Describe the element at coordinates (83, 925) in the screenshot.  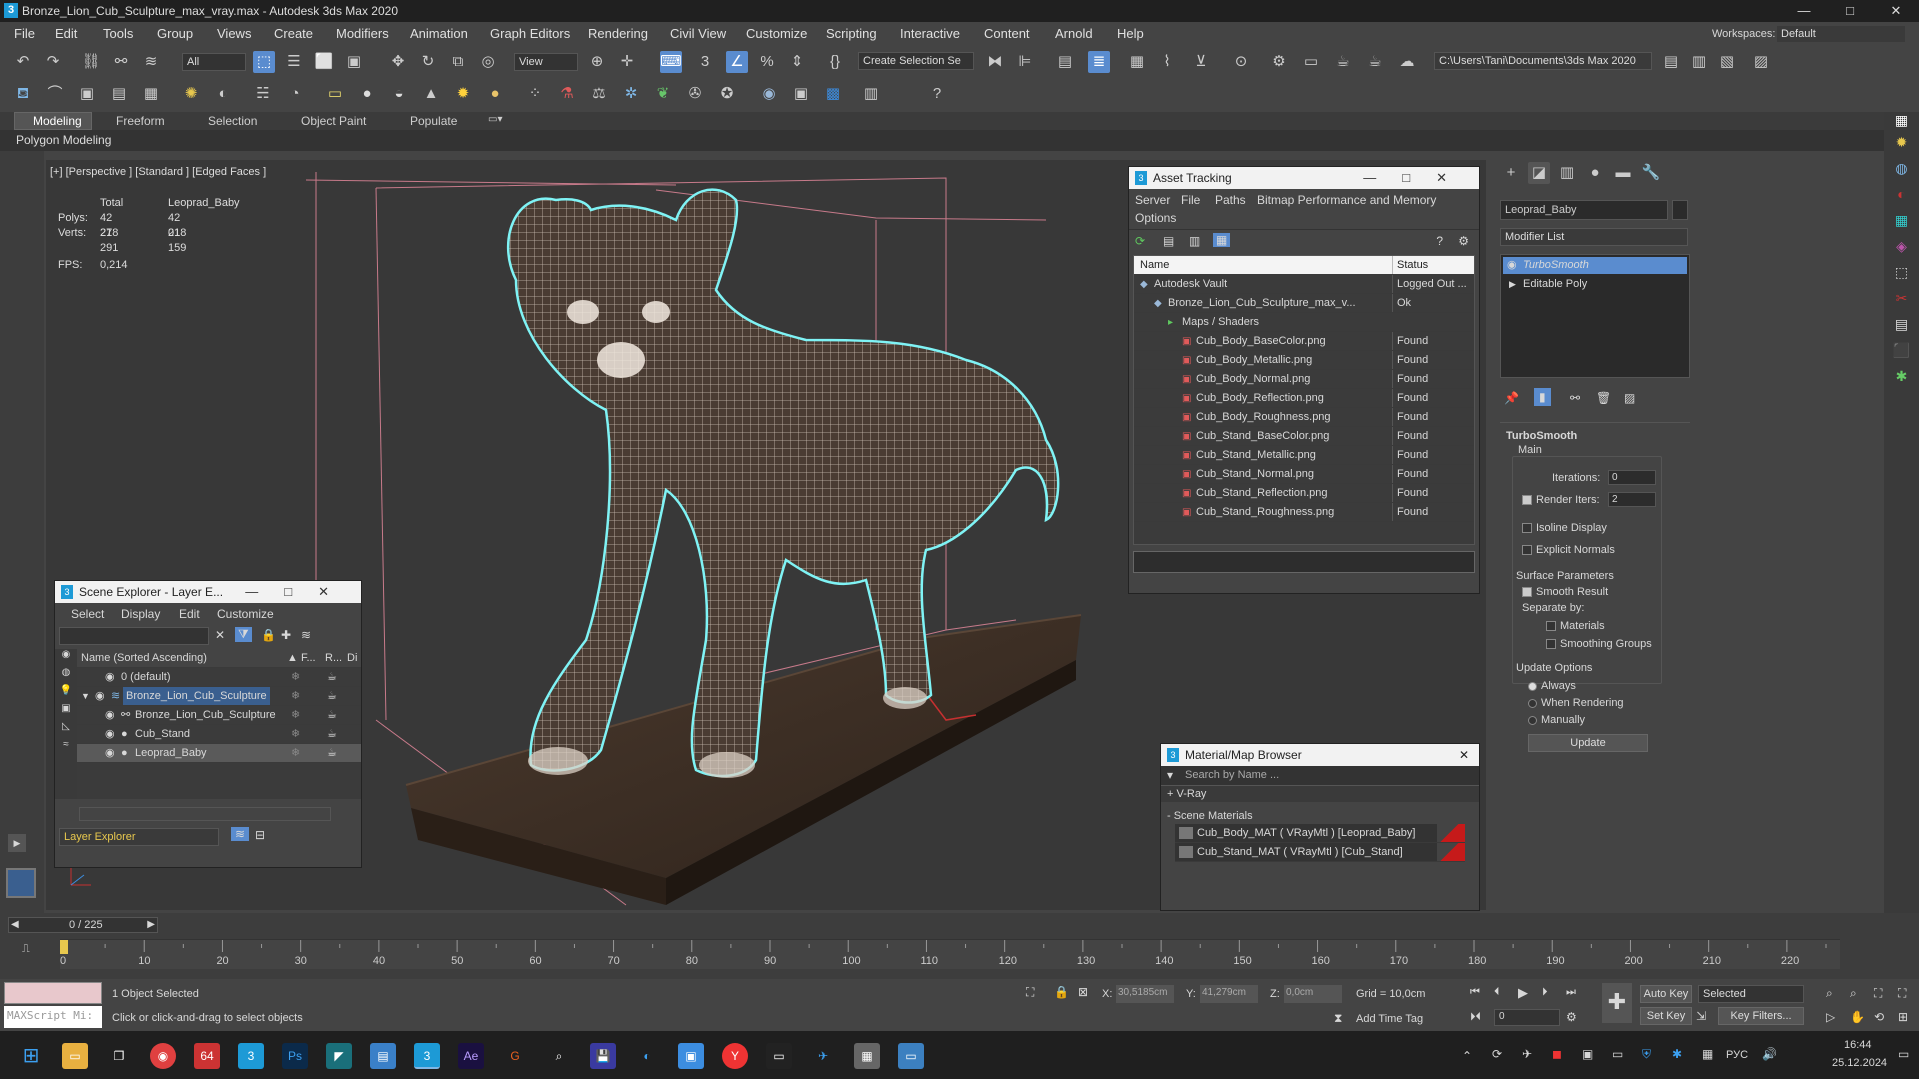
I see `time-slider: ◀ 0 / 225 ▶` at that location.